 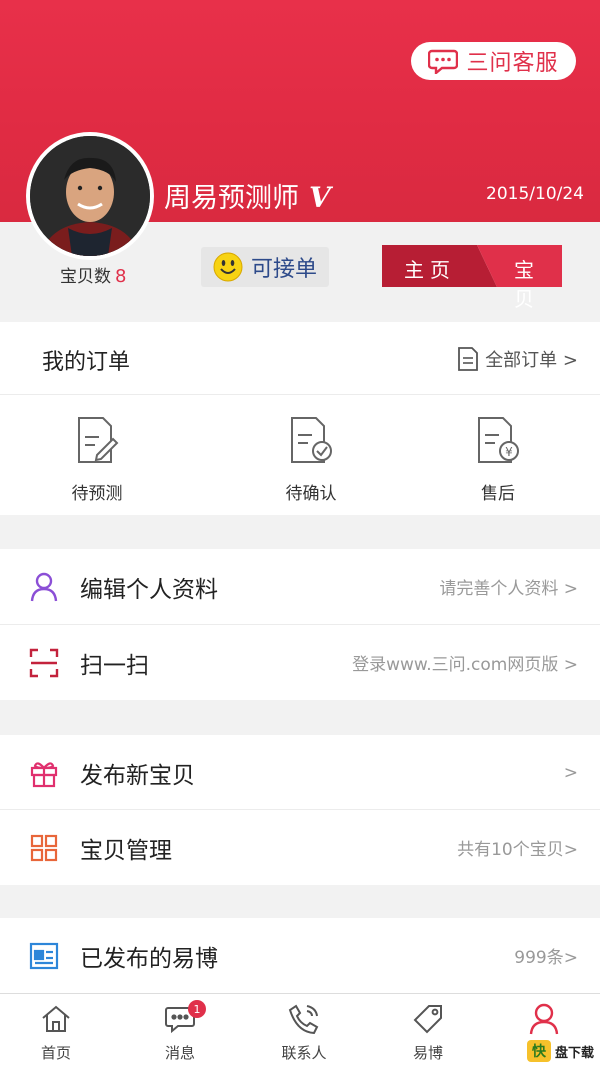 What do you see at coordinates (300, 955) in the screenshot?
I see `published-posts-row: 已发布的易博 999条>` at bounding box center [300, 955].